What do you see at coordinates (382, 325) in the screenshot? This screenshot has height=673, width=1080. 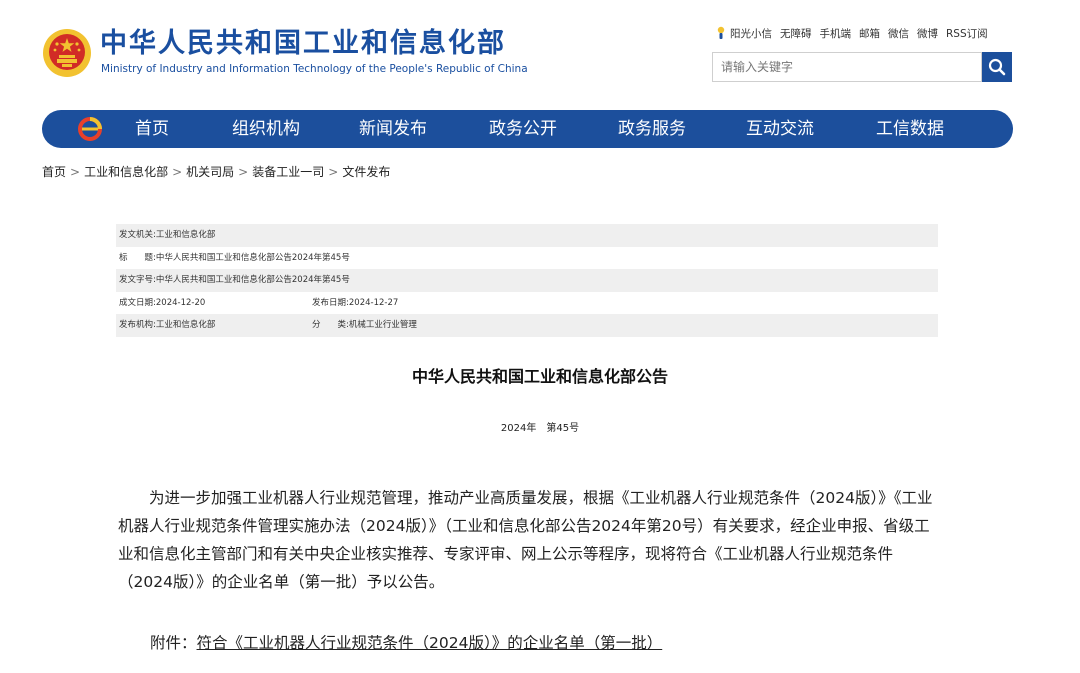 I see `meta-category-value: 机械工业行业管理` at bounding box center [382, 325].